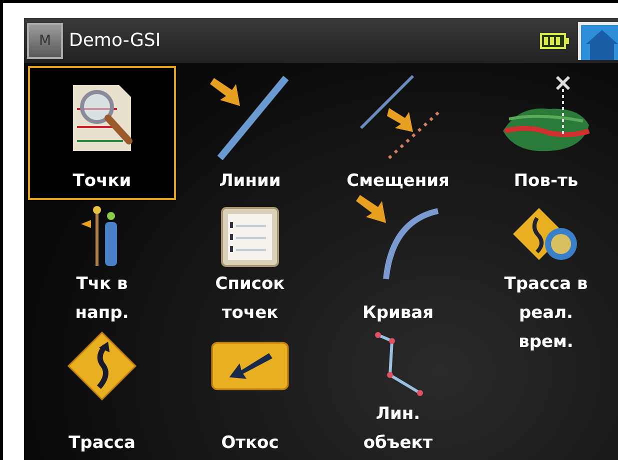 Image resolution: width=618 pixels, height=460 pixels. I want to click on window-title: Demo-GSI, so click(115, 40).